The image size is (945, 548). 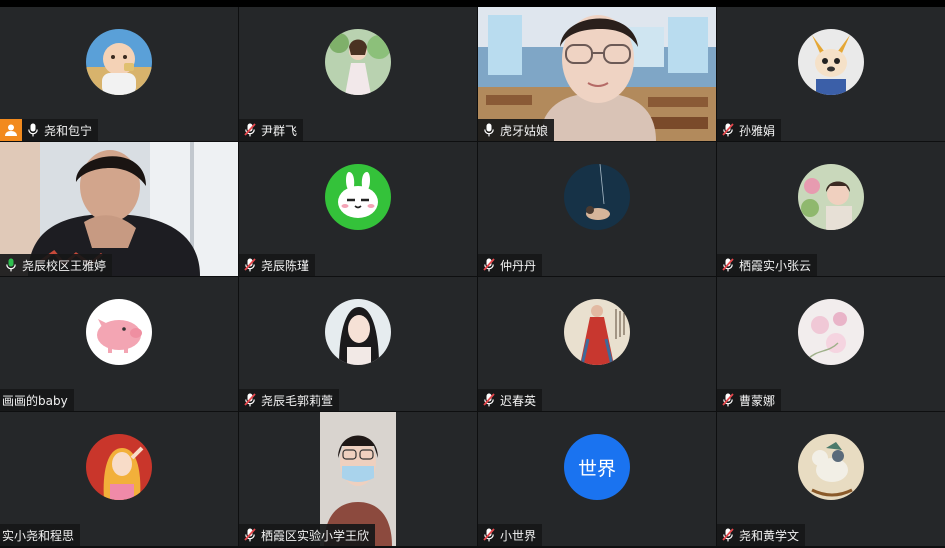 I want to click on participant-tile: 虎牙姑娘, so click(x=597, y=74).